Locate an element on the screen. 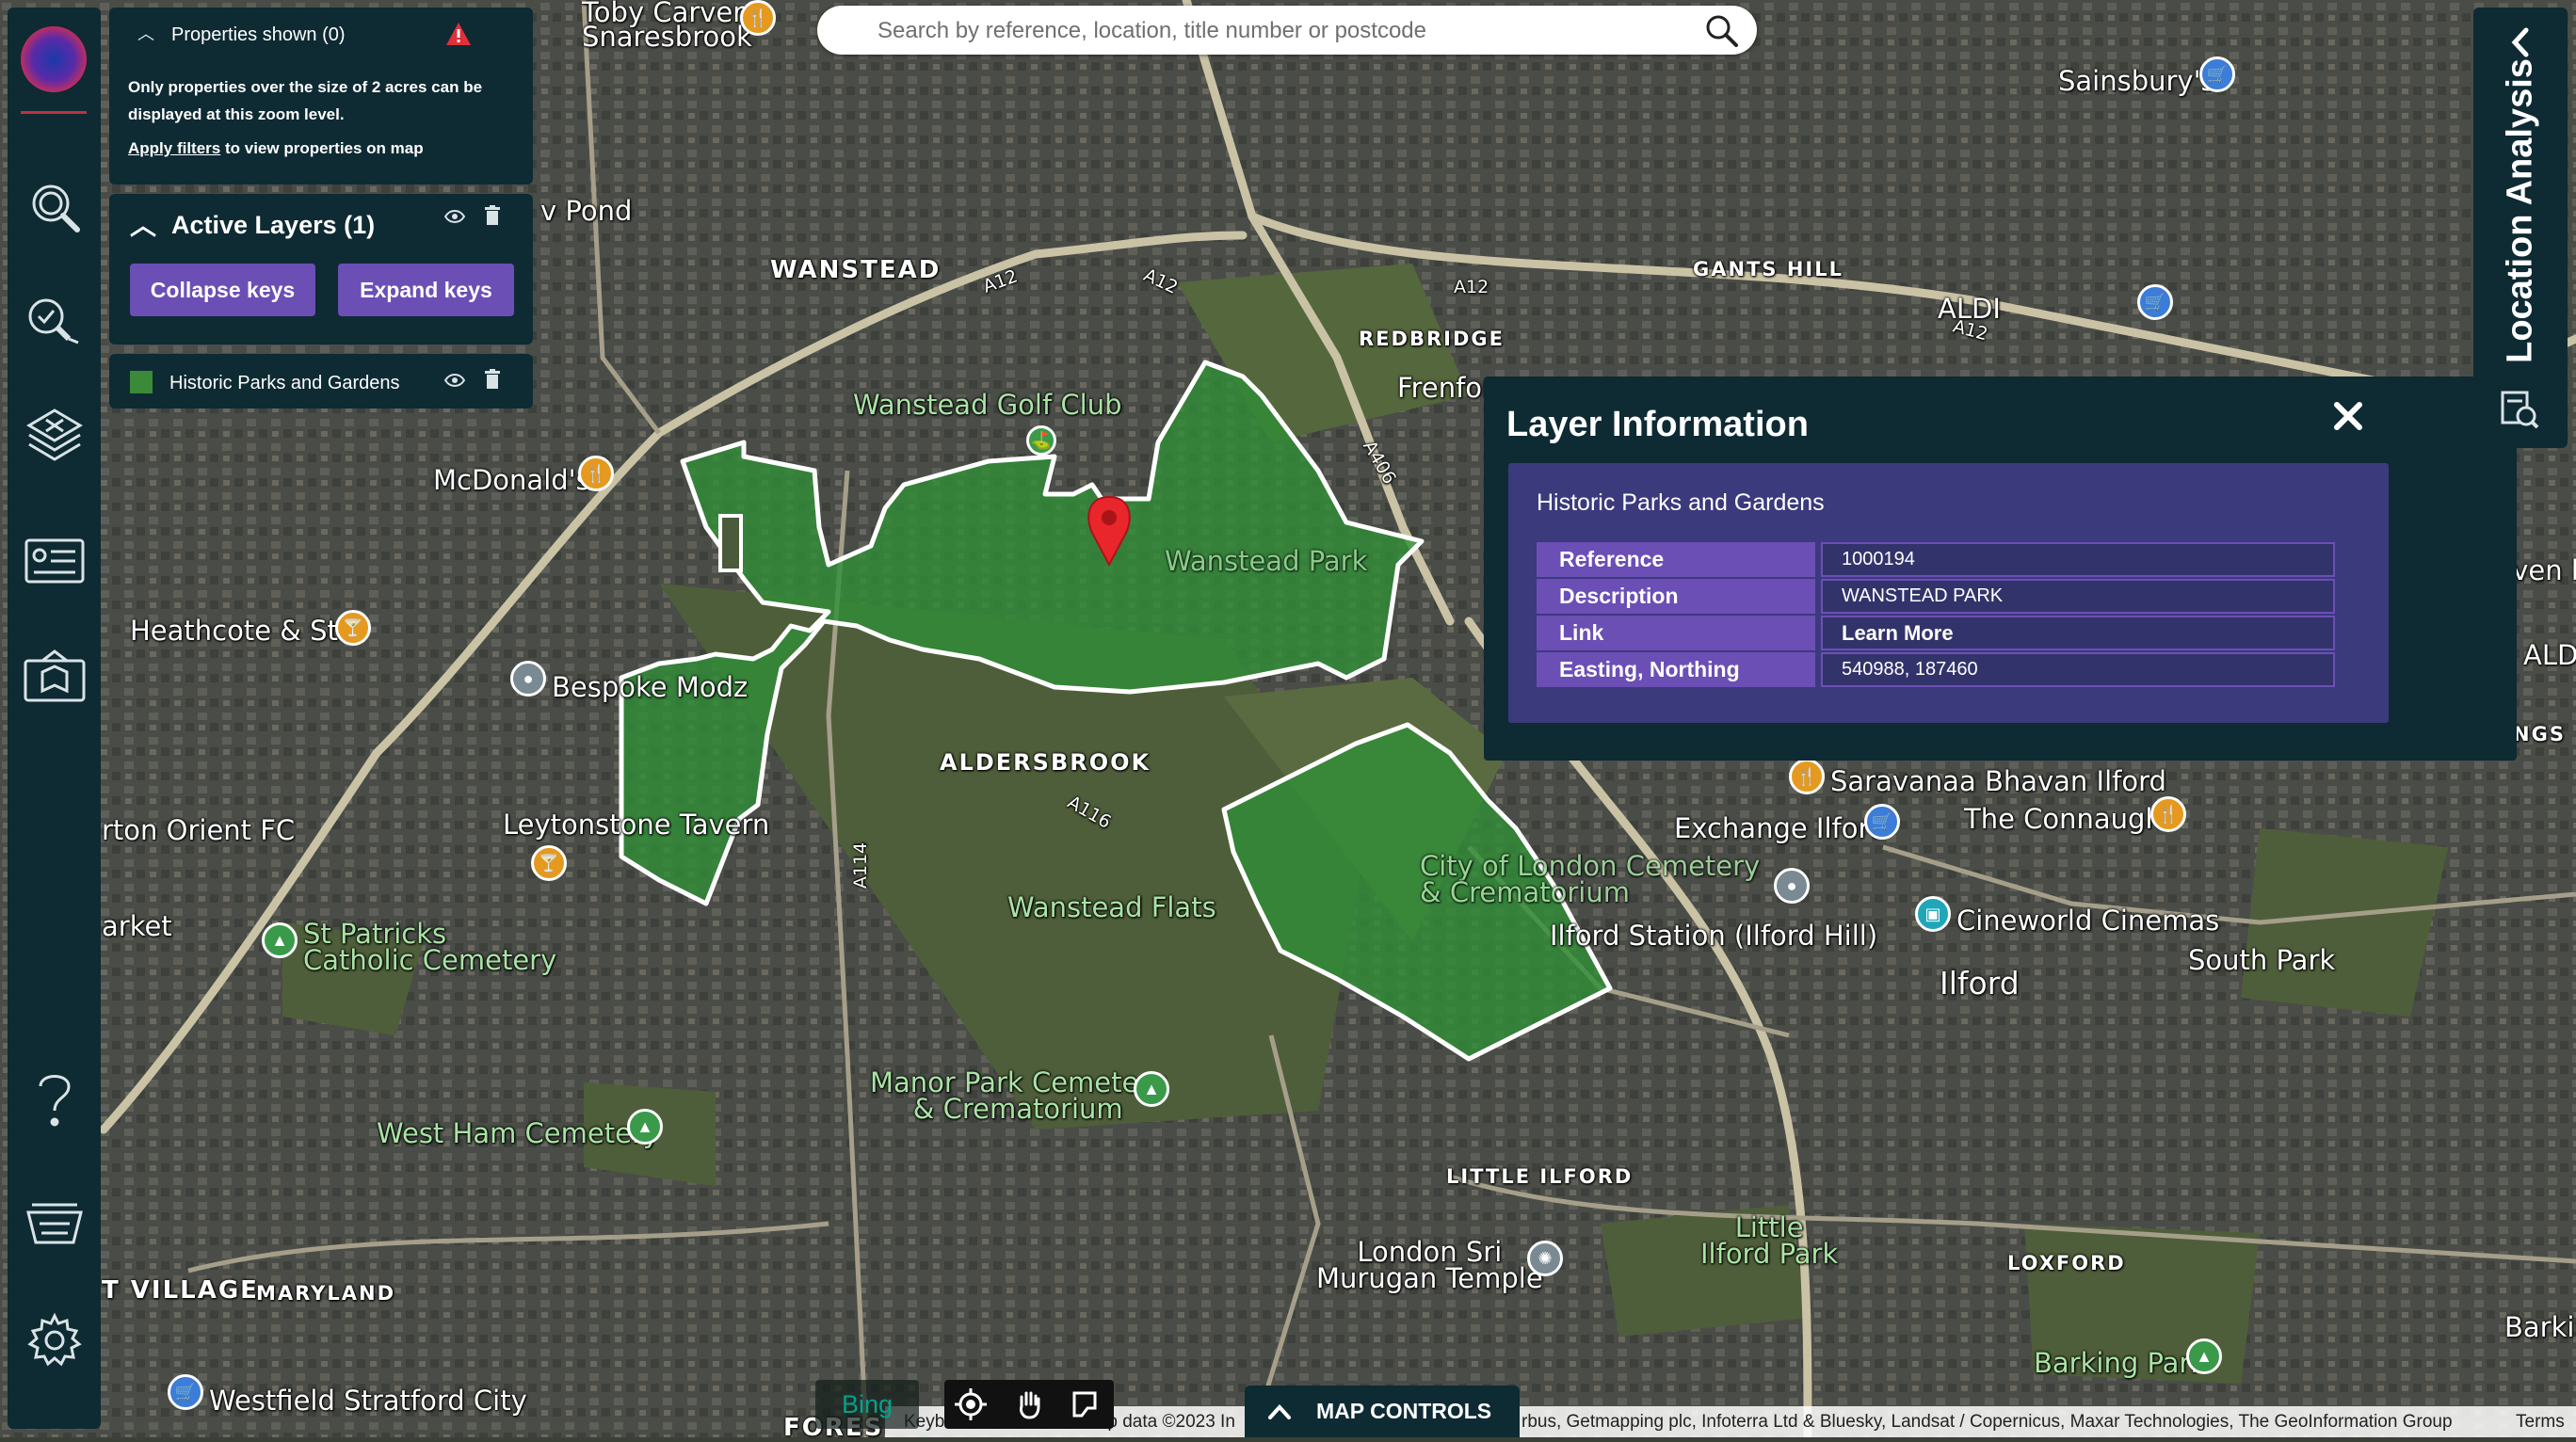 Image resolution: width=2576 pixels, height=1442 pixels. pan-hand-icon is located at coordinates (1029, 1404).